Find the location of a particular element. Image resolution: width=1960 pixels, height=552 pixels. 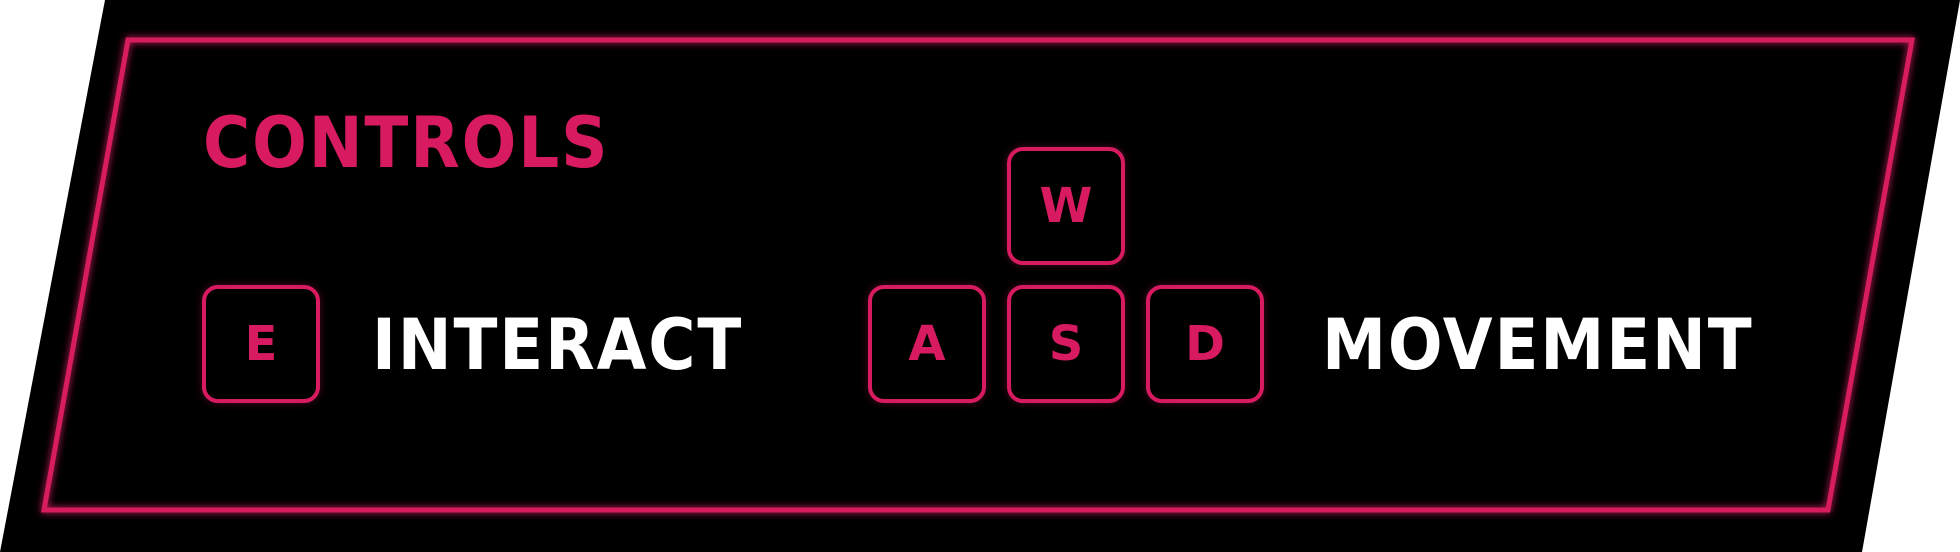

movement-label: MOVEMENT is located at coordinates (1538, 345).